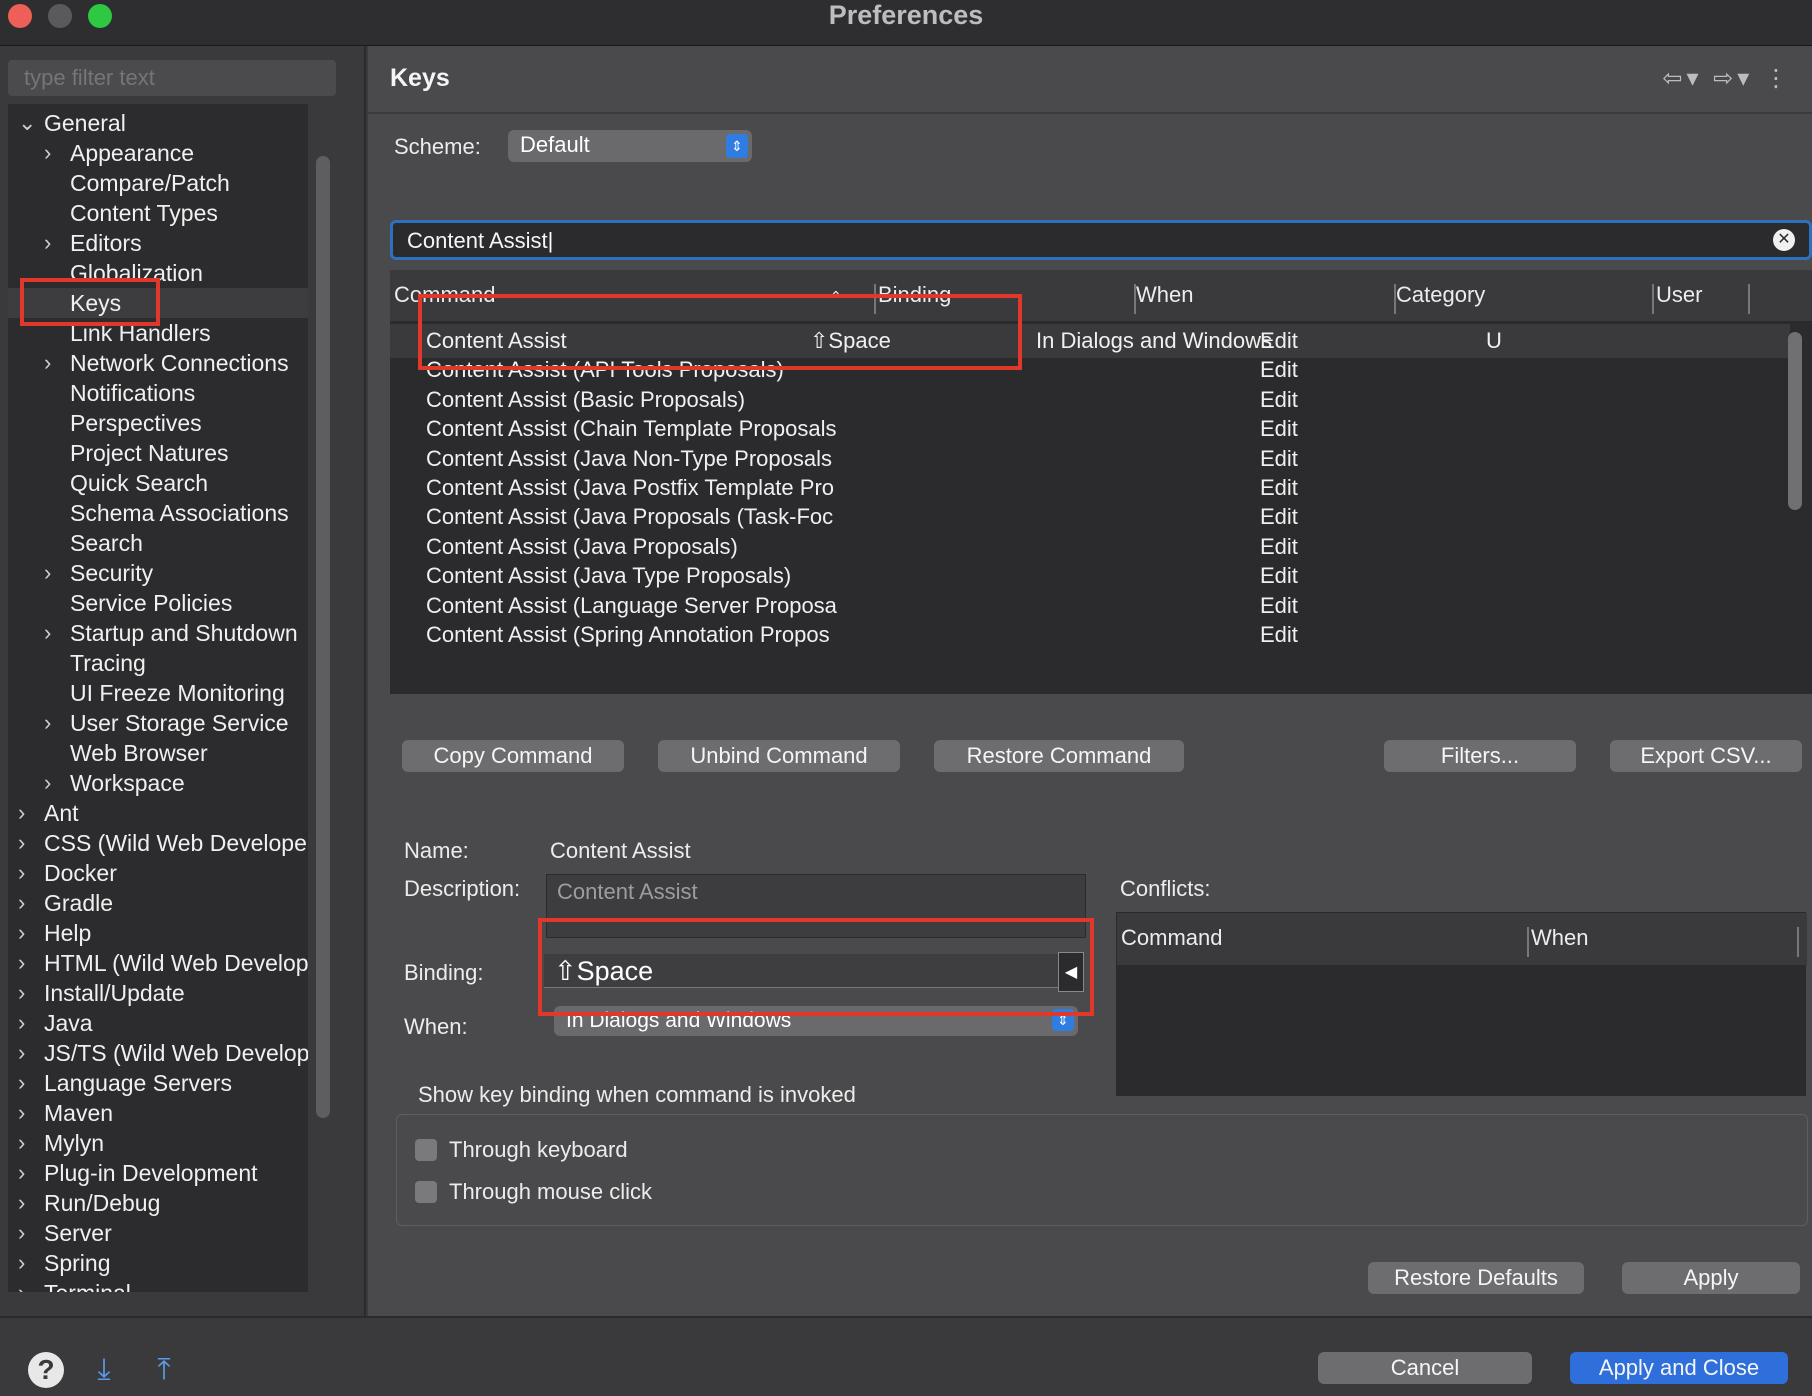  Describe the element at coordinates (158, 873) in the screenshot. I see `tree-item: › Docker` at that location.